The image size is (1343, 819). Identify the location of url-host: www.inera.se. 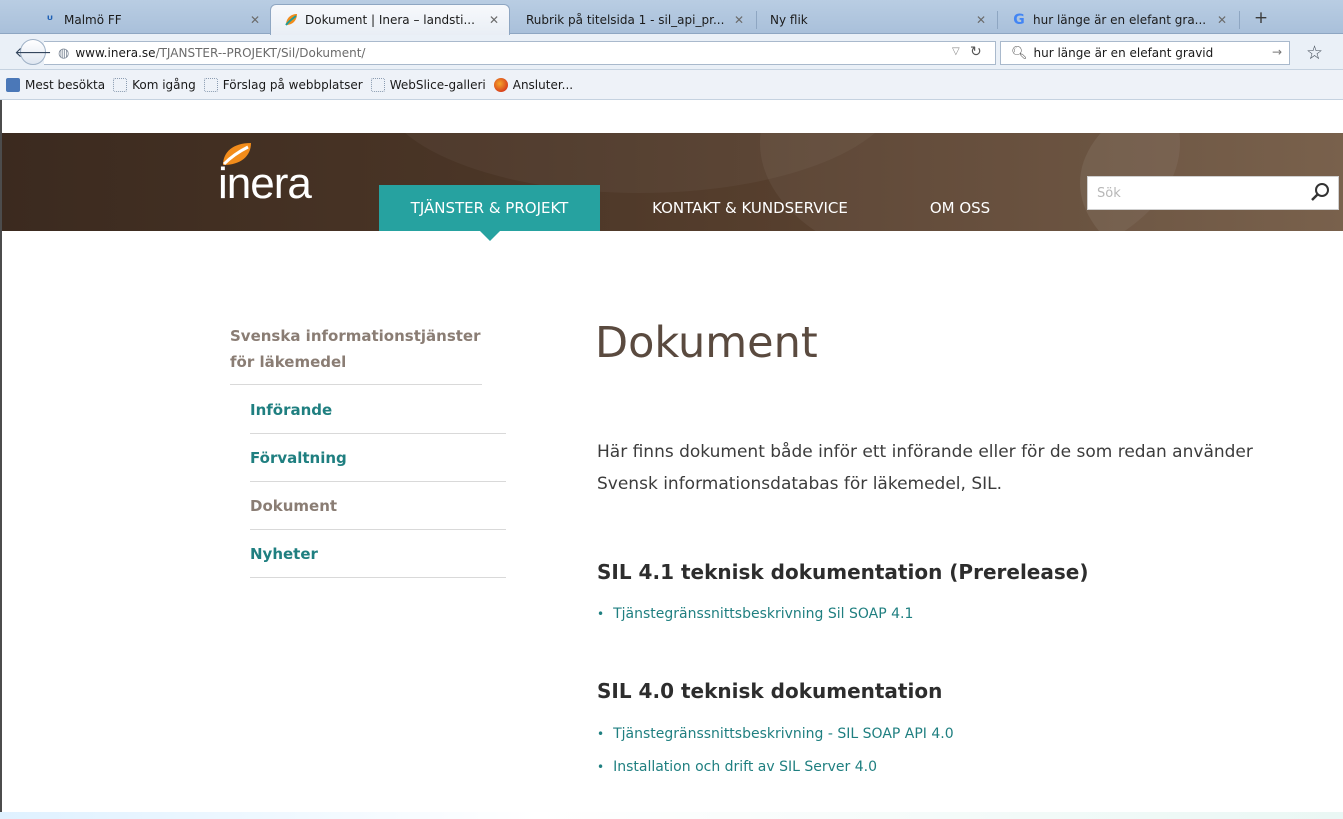
(115, 53).